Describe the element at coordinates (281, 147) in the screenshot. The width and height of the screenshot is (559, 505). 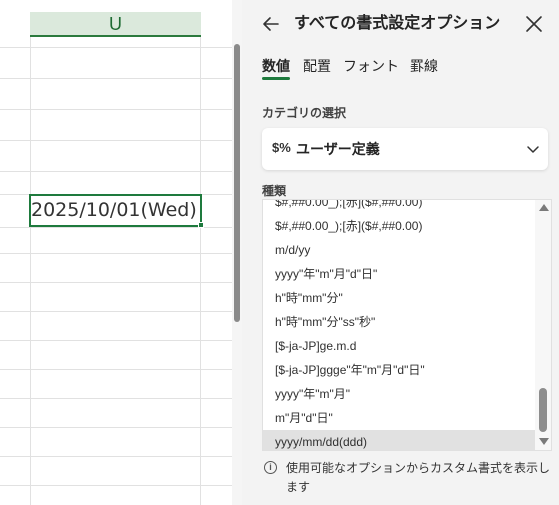
I see `currency-percent-icon: $%` at that location.